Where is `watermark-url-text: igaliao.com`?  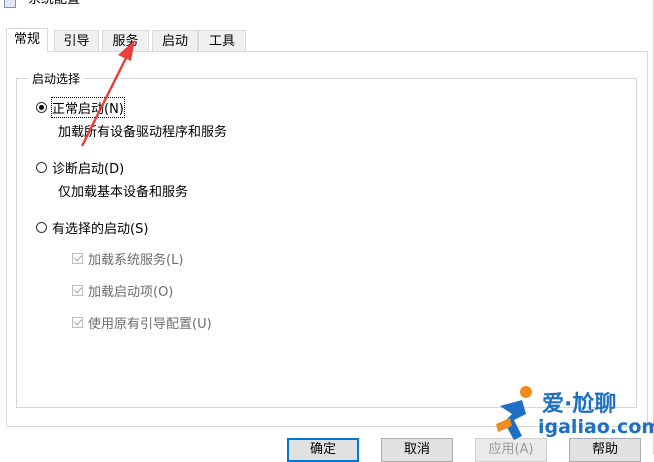 watermark-url-text: igaliao.com is located at coordinates (596, 427).